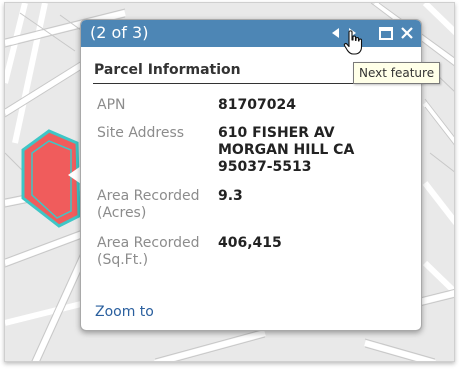 This screenshot has height=369, width=459. What do you see at coordinates (124, 312) in the screenshot?
I see `zoom-to-link: Zoom to` at bounding box center [124, 312].